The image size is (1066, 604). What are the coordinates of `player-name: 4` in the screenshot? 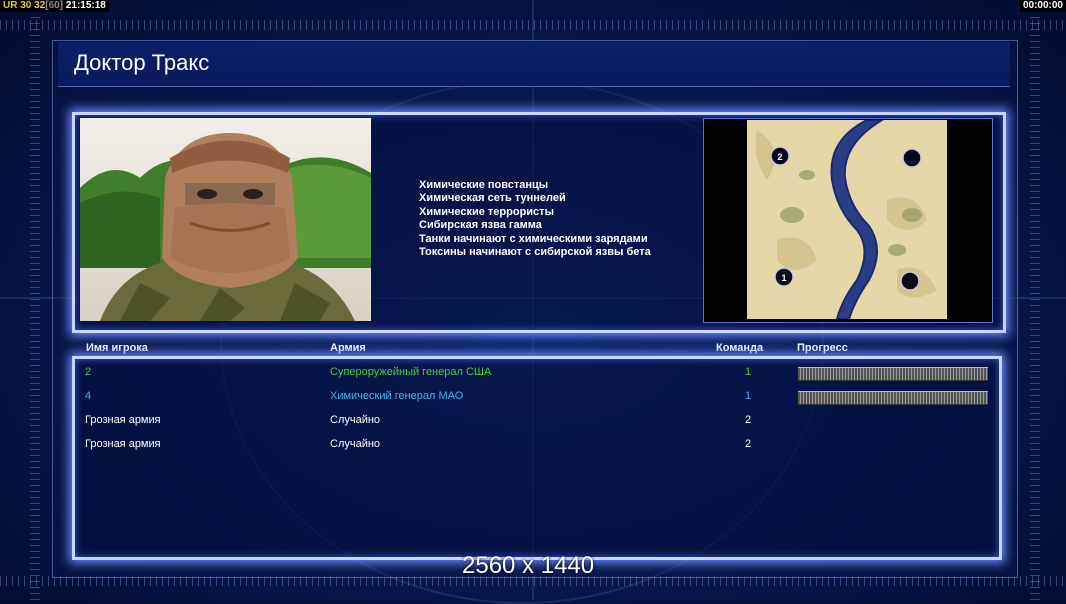 It's located at (88, 396).